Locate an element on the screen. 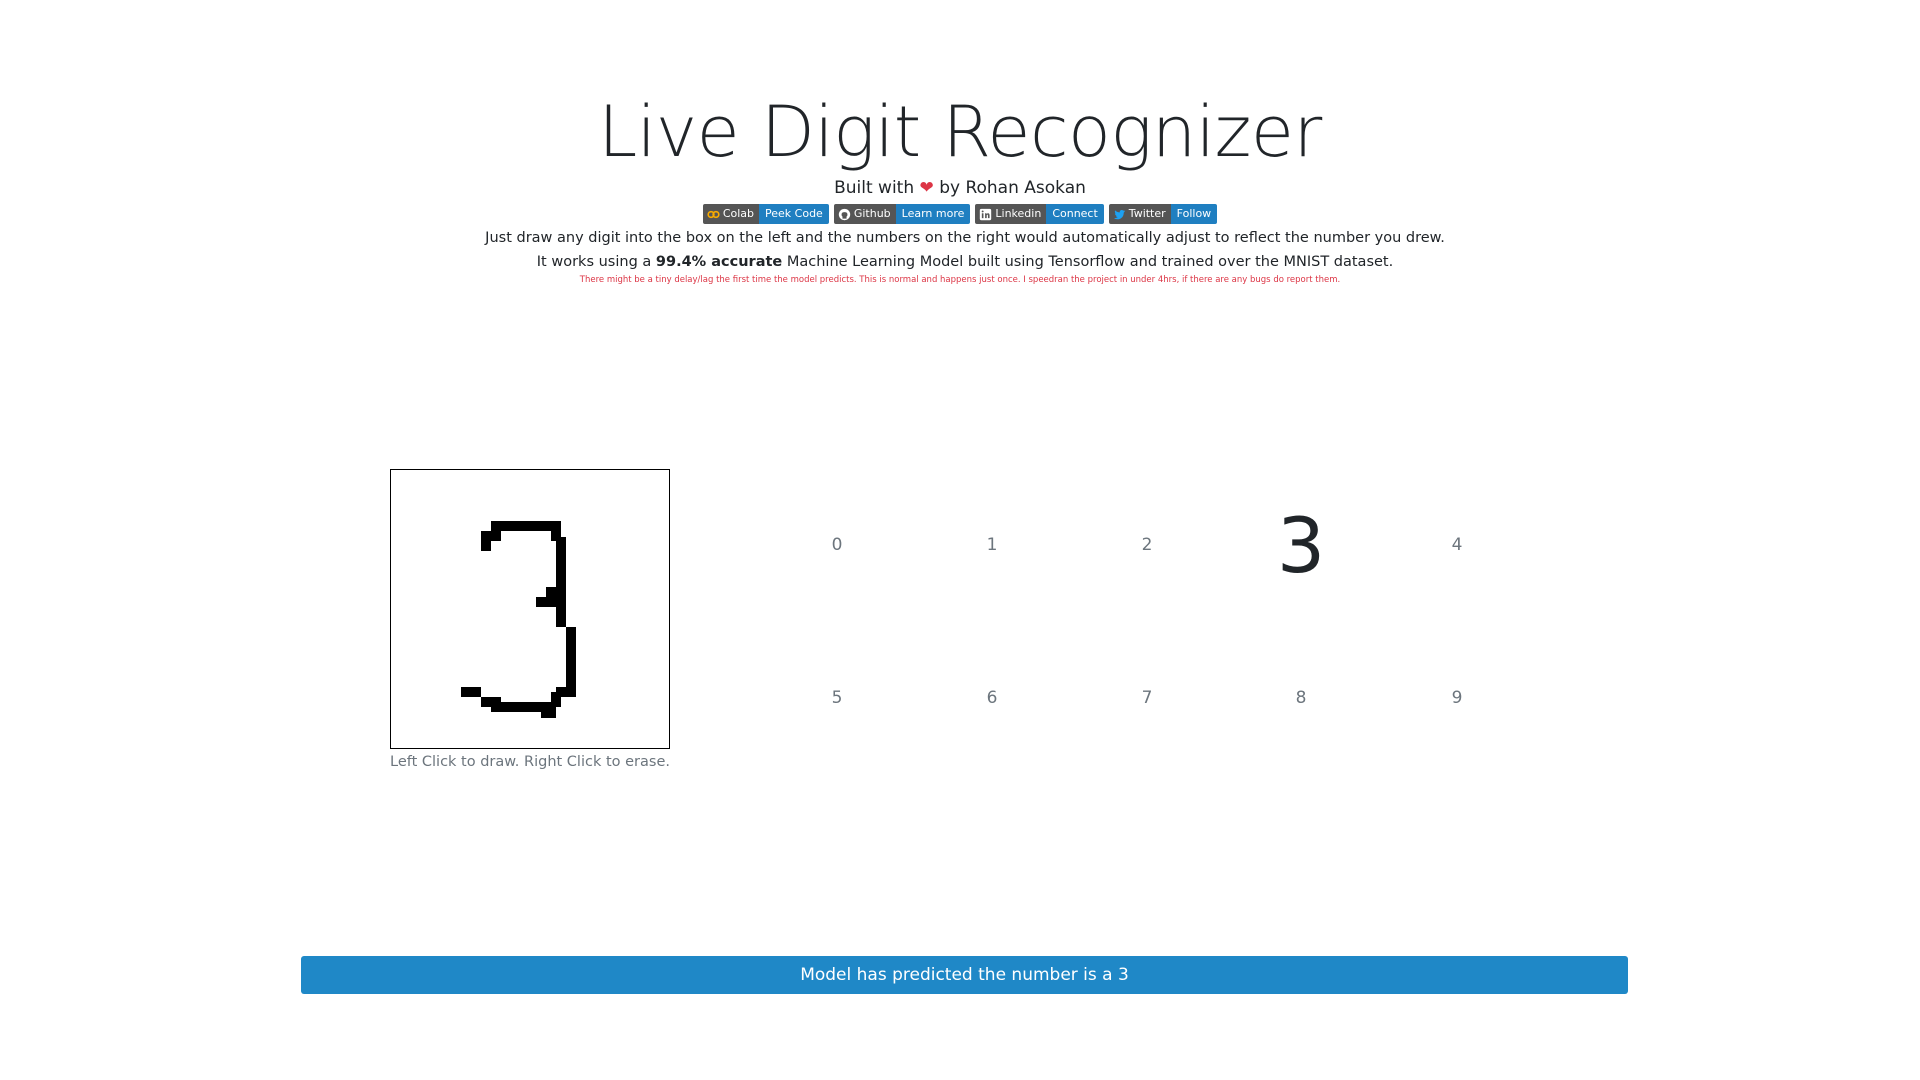 The width and height of the screenshot is (1920, 1080). linkedin-badge-message: Connect is located at coordinates (1075, 214).